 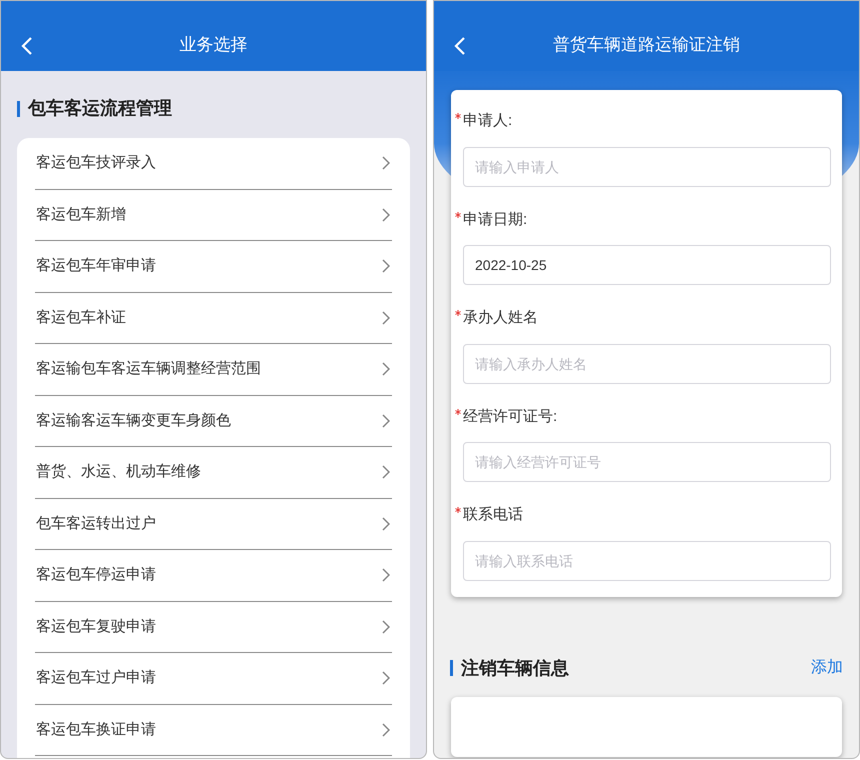 I want to click on input-field: 请输入申请人, so click(x=647, y=166).